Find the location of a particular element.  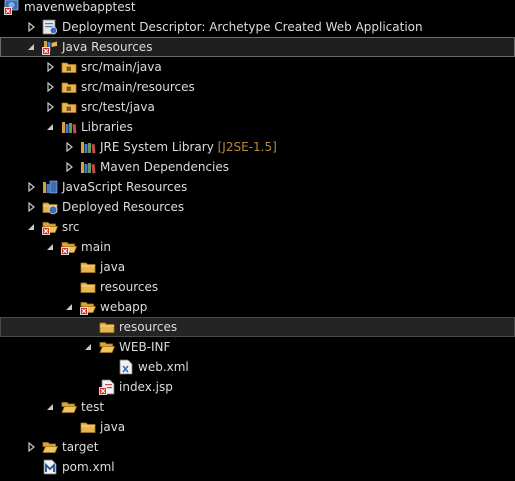

tree-item-target: target is located at coordinates (257, 447).